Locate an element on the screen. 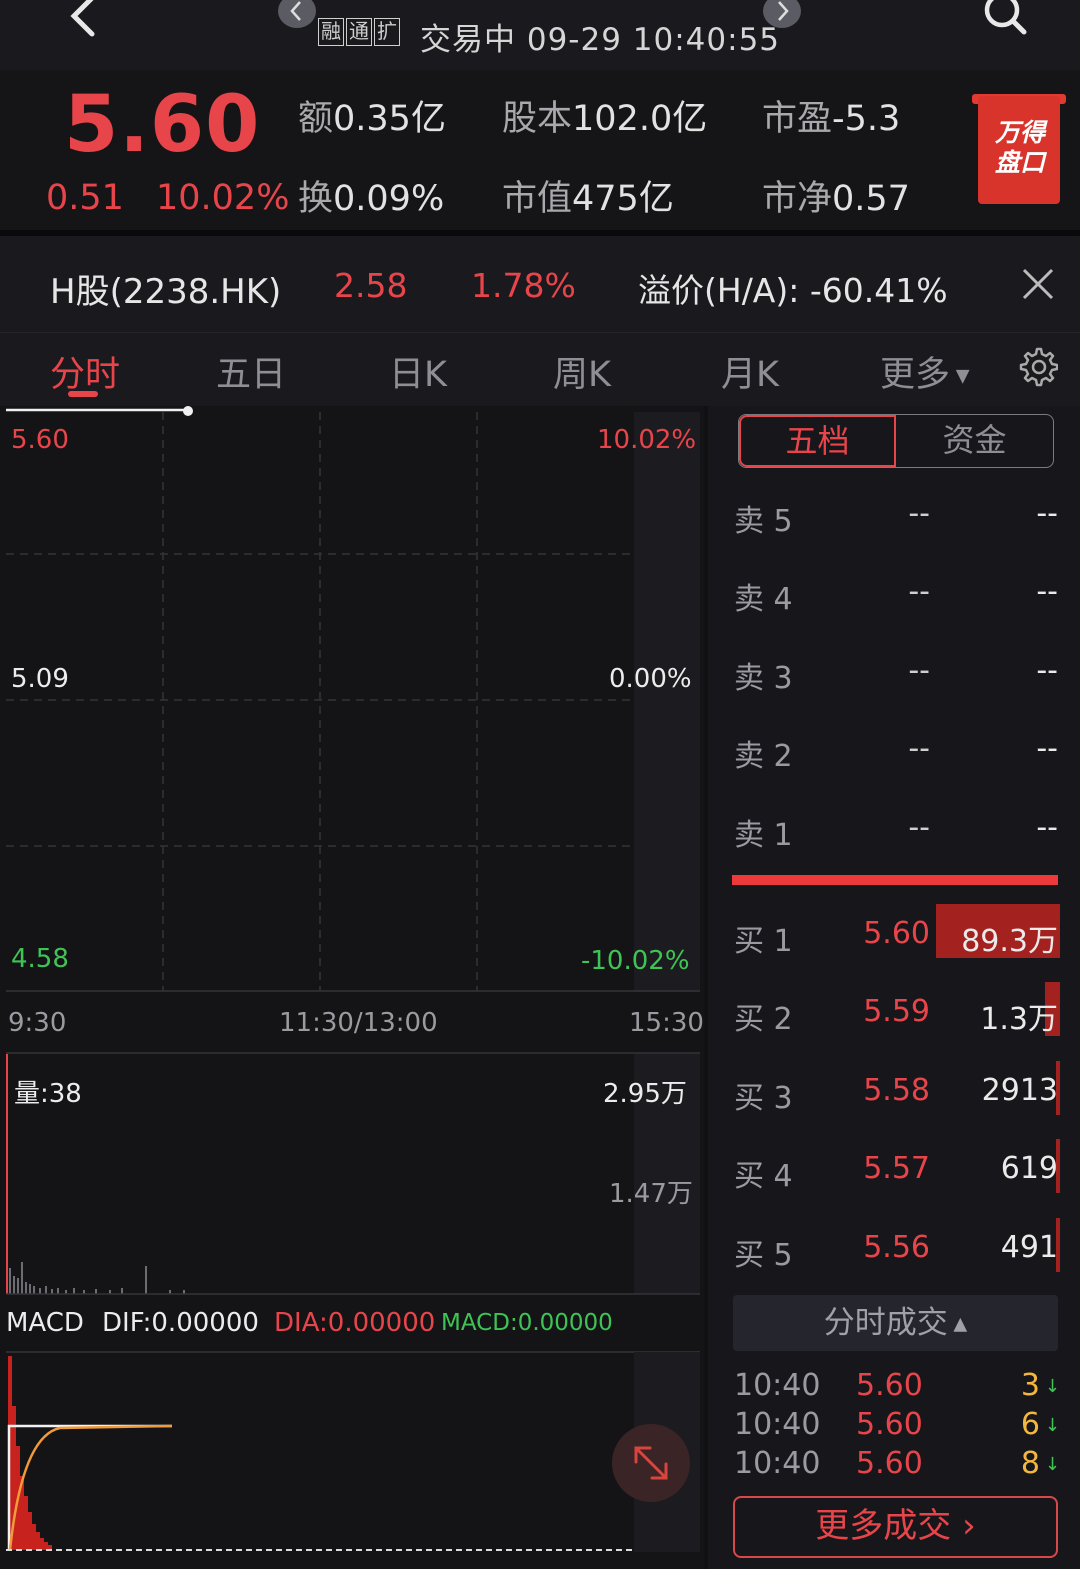 The image size is (1080, 1569). time-label-mid: 11:30/13:00 is located at coordinates (358, 1023).